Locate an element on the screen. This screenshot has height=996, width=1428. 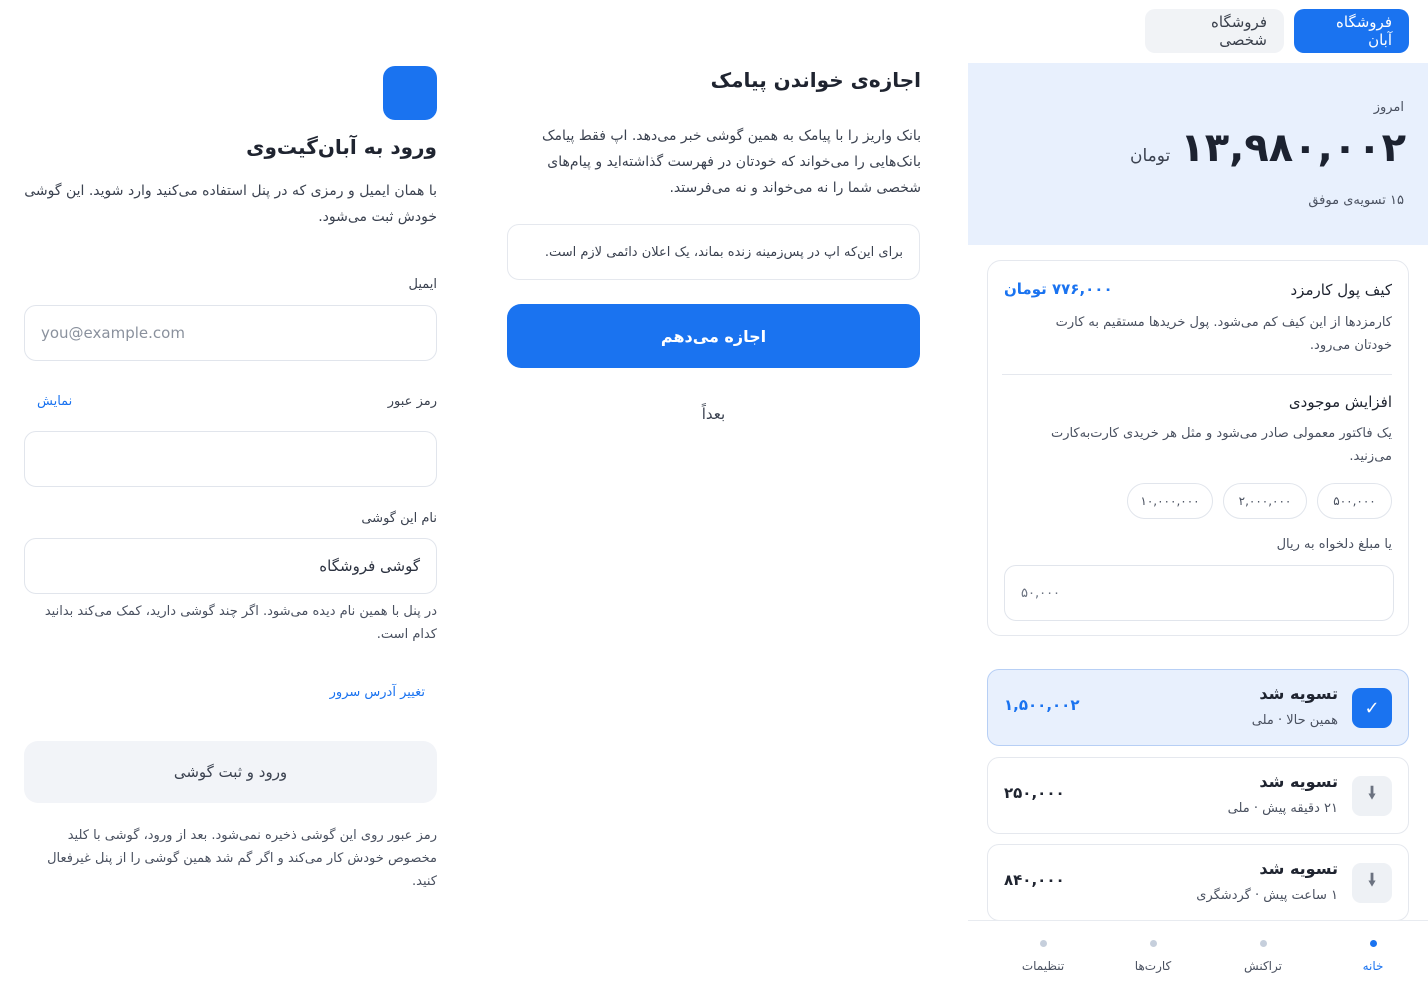
transaction-amount: ۲۵۰,۰۰۰ is located at coordinates (1034, 793).